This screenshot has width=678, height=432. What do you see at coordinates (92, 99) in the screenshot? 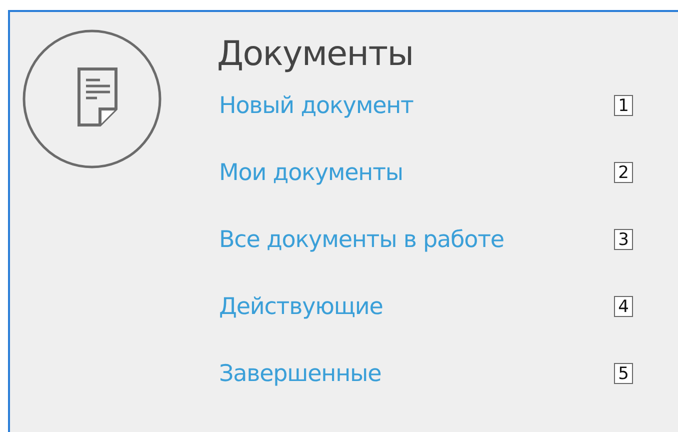
I see `document-icon` at bounding box center [92, 99].